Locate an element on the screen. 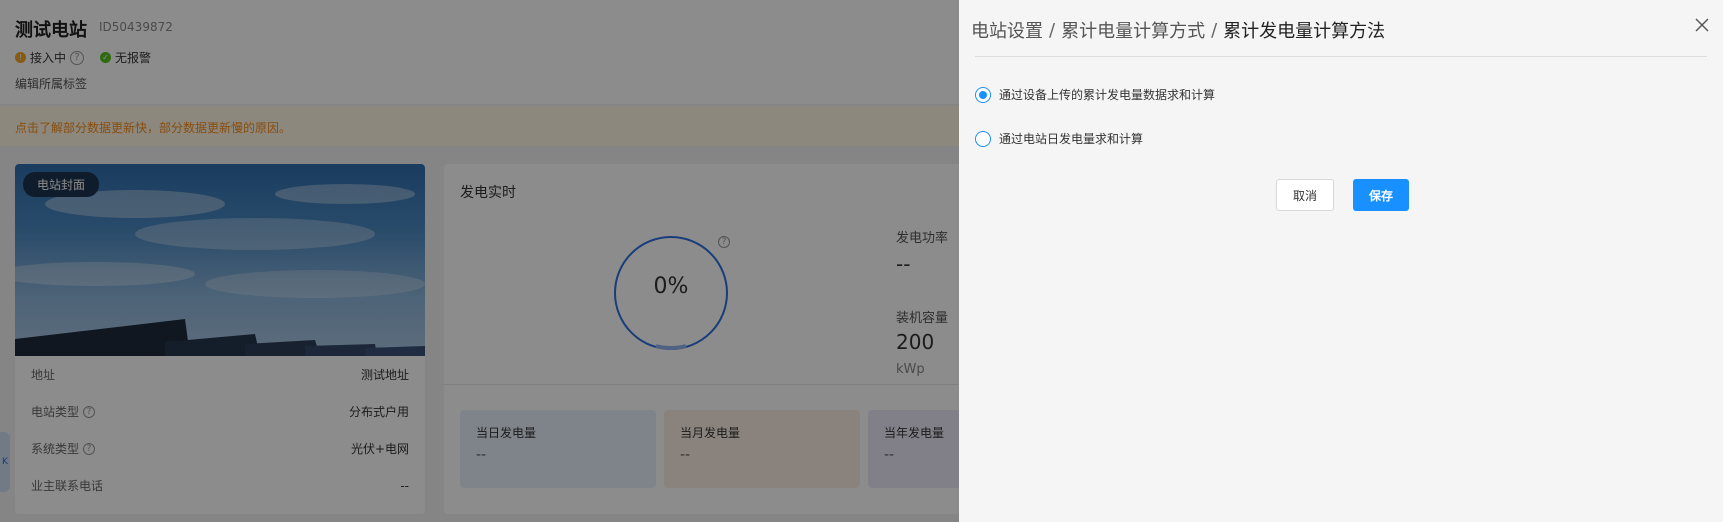 The width and height of the screenshot is (1723, 522). radio-checked is located at coordinates (983, 94).